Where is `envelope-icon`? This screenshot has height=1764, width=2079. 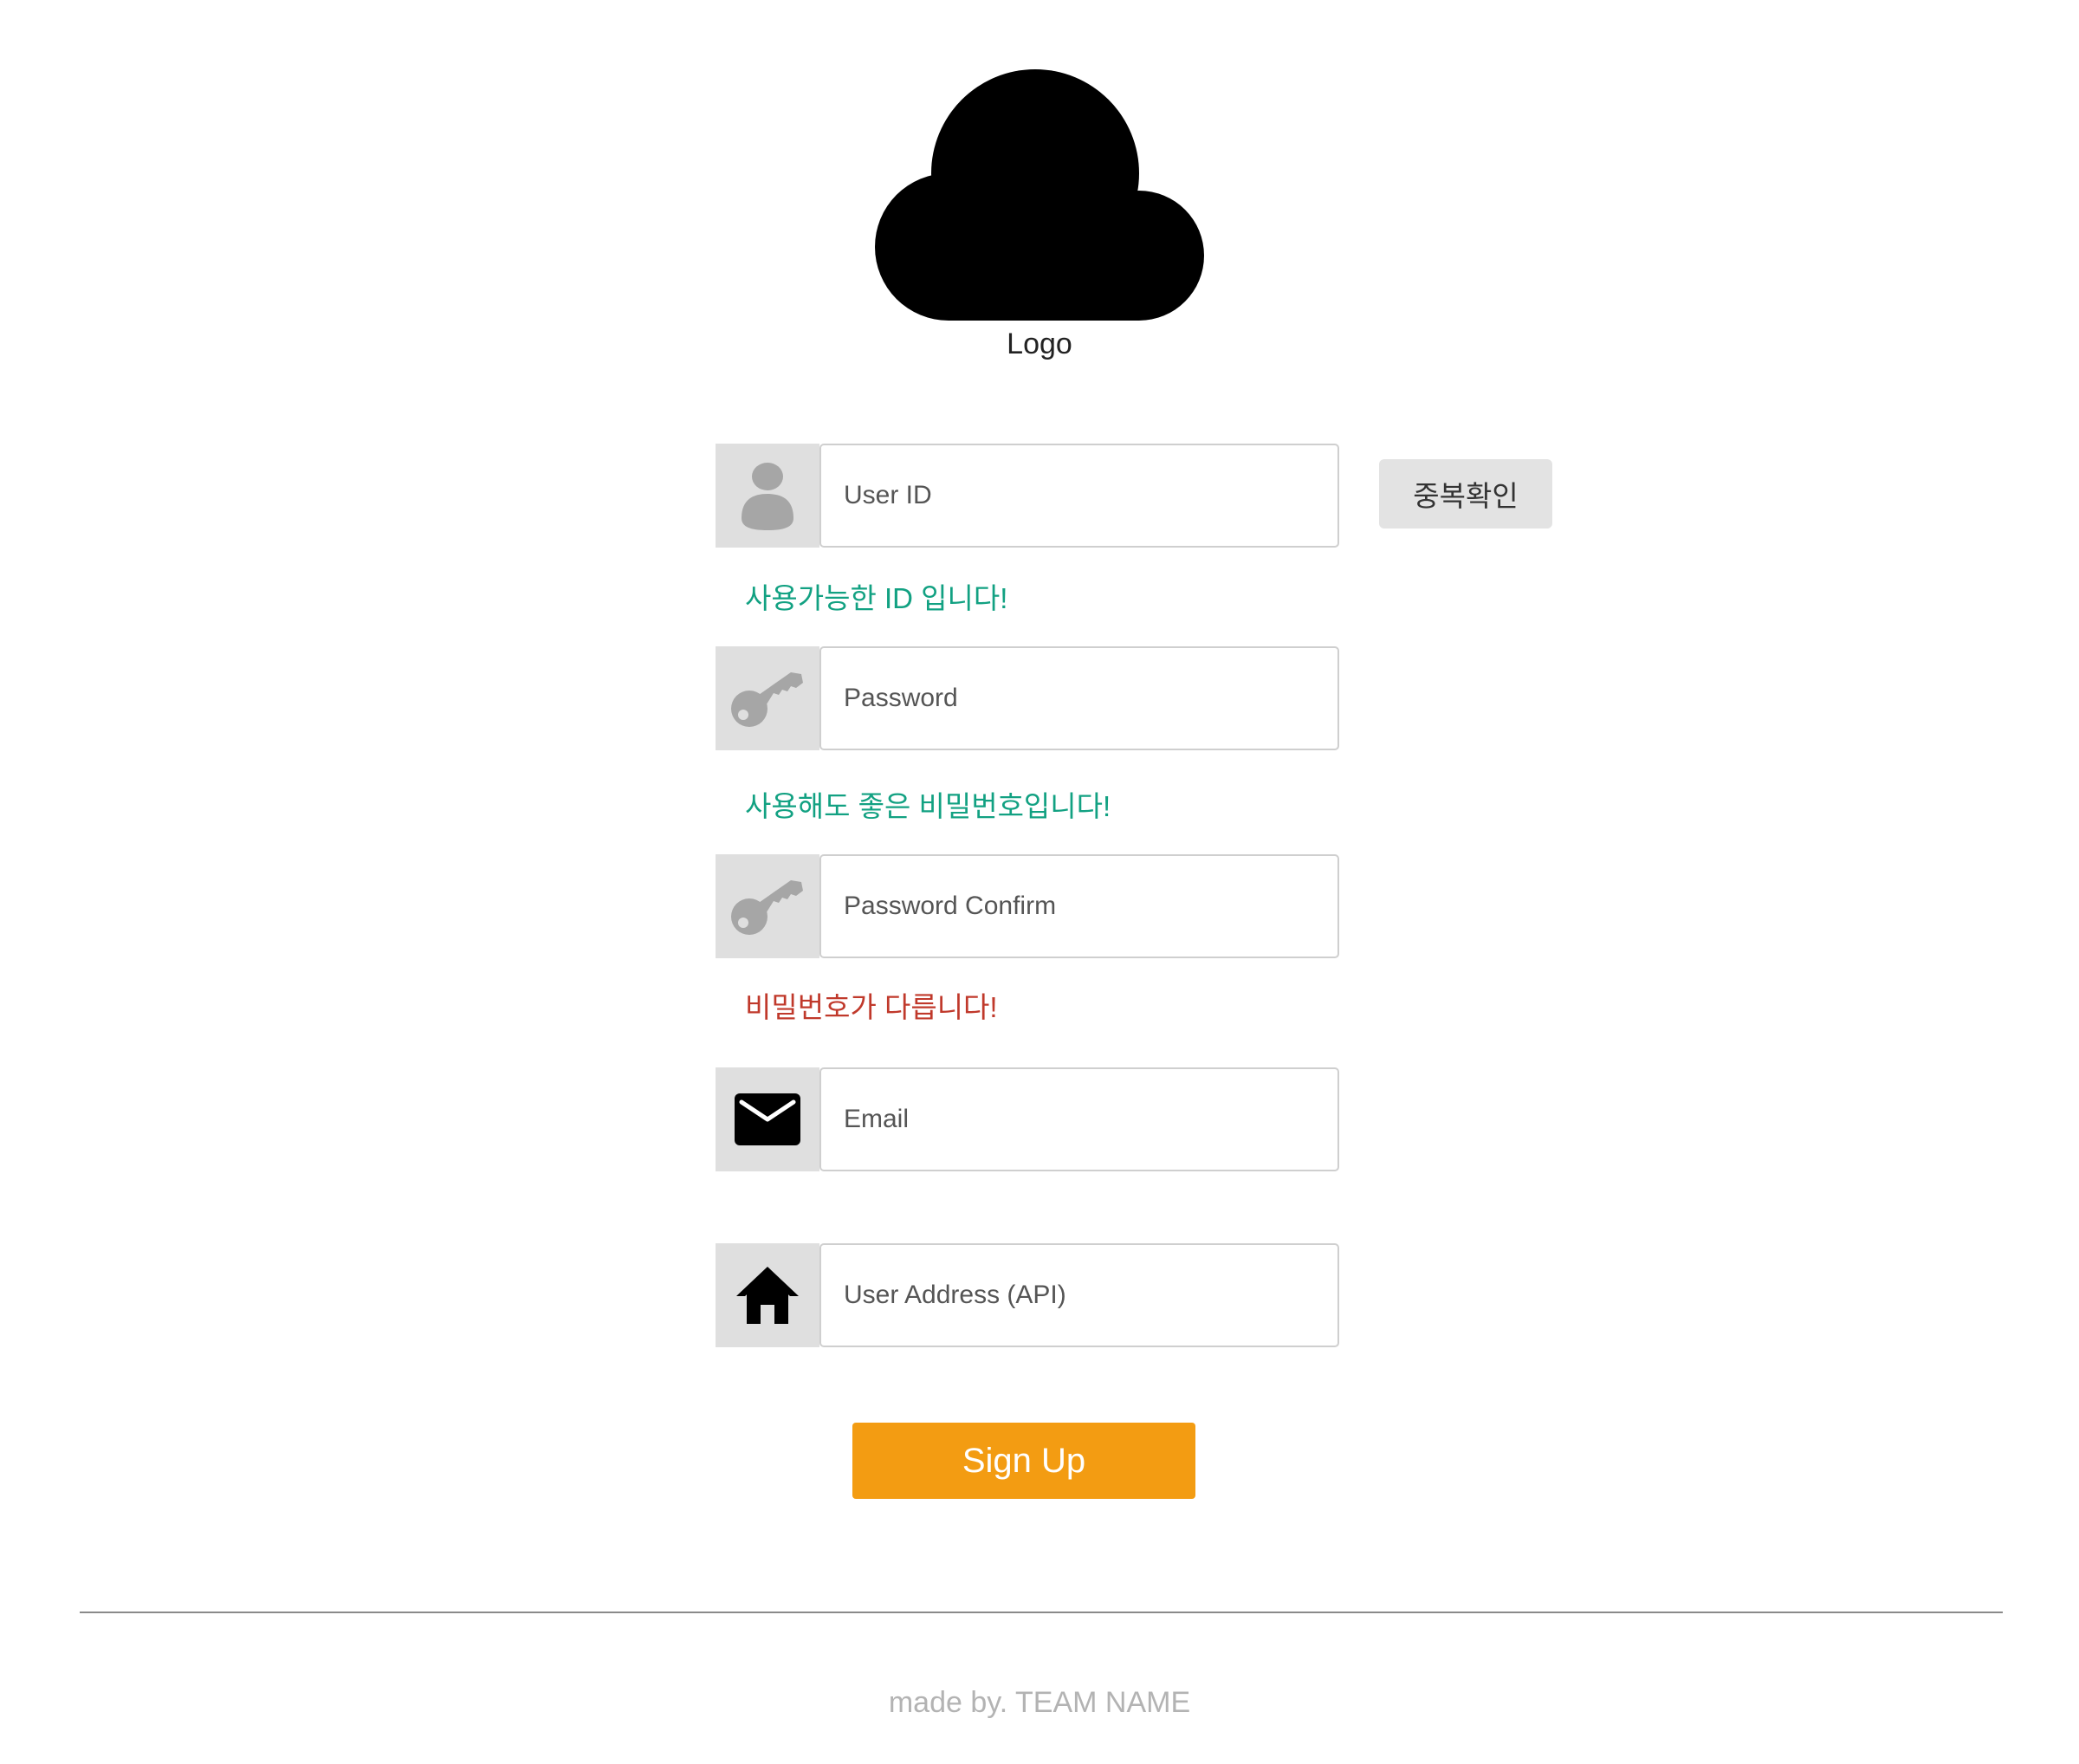 envelope-icon is located at coordinates (767, 1119).